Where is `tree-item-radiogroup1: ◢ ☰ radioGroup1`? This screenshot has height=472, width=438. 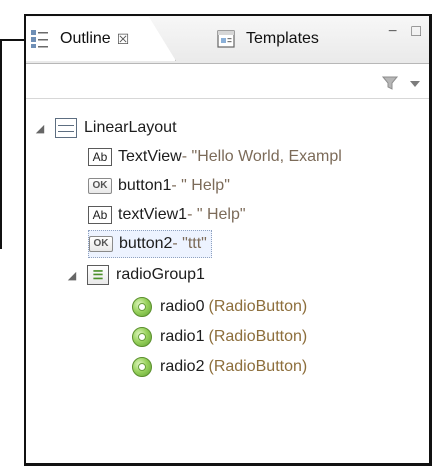 tree-item-radiogroup1: ◢ ☰ radioGroup1 is located at coordinates (135, 275).